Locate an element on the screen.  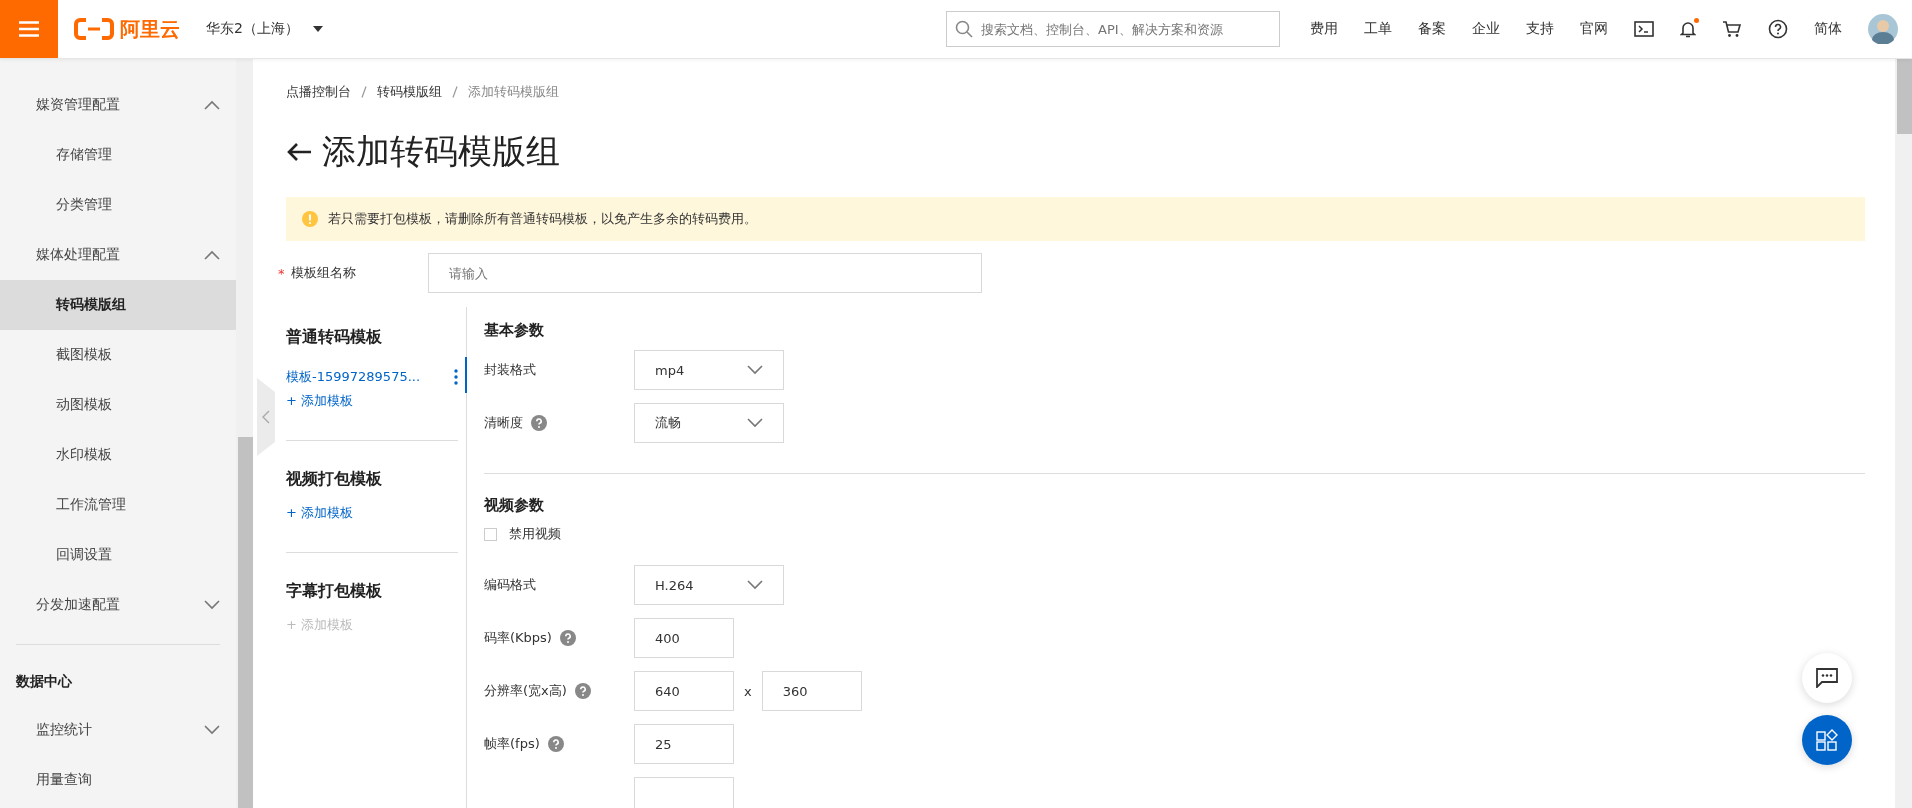
field-label: 分辨率(宽x高) is located at coordinates (525, 691).